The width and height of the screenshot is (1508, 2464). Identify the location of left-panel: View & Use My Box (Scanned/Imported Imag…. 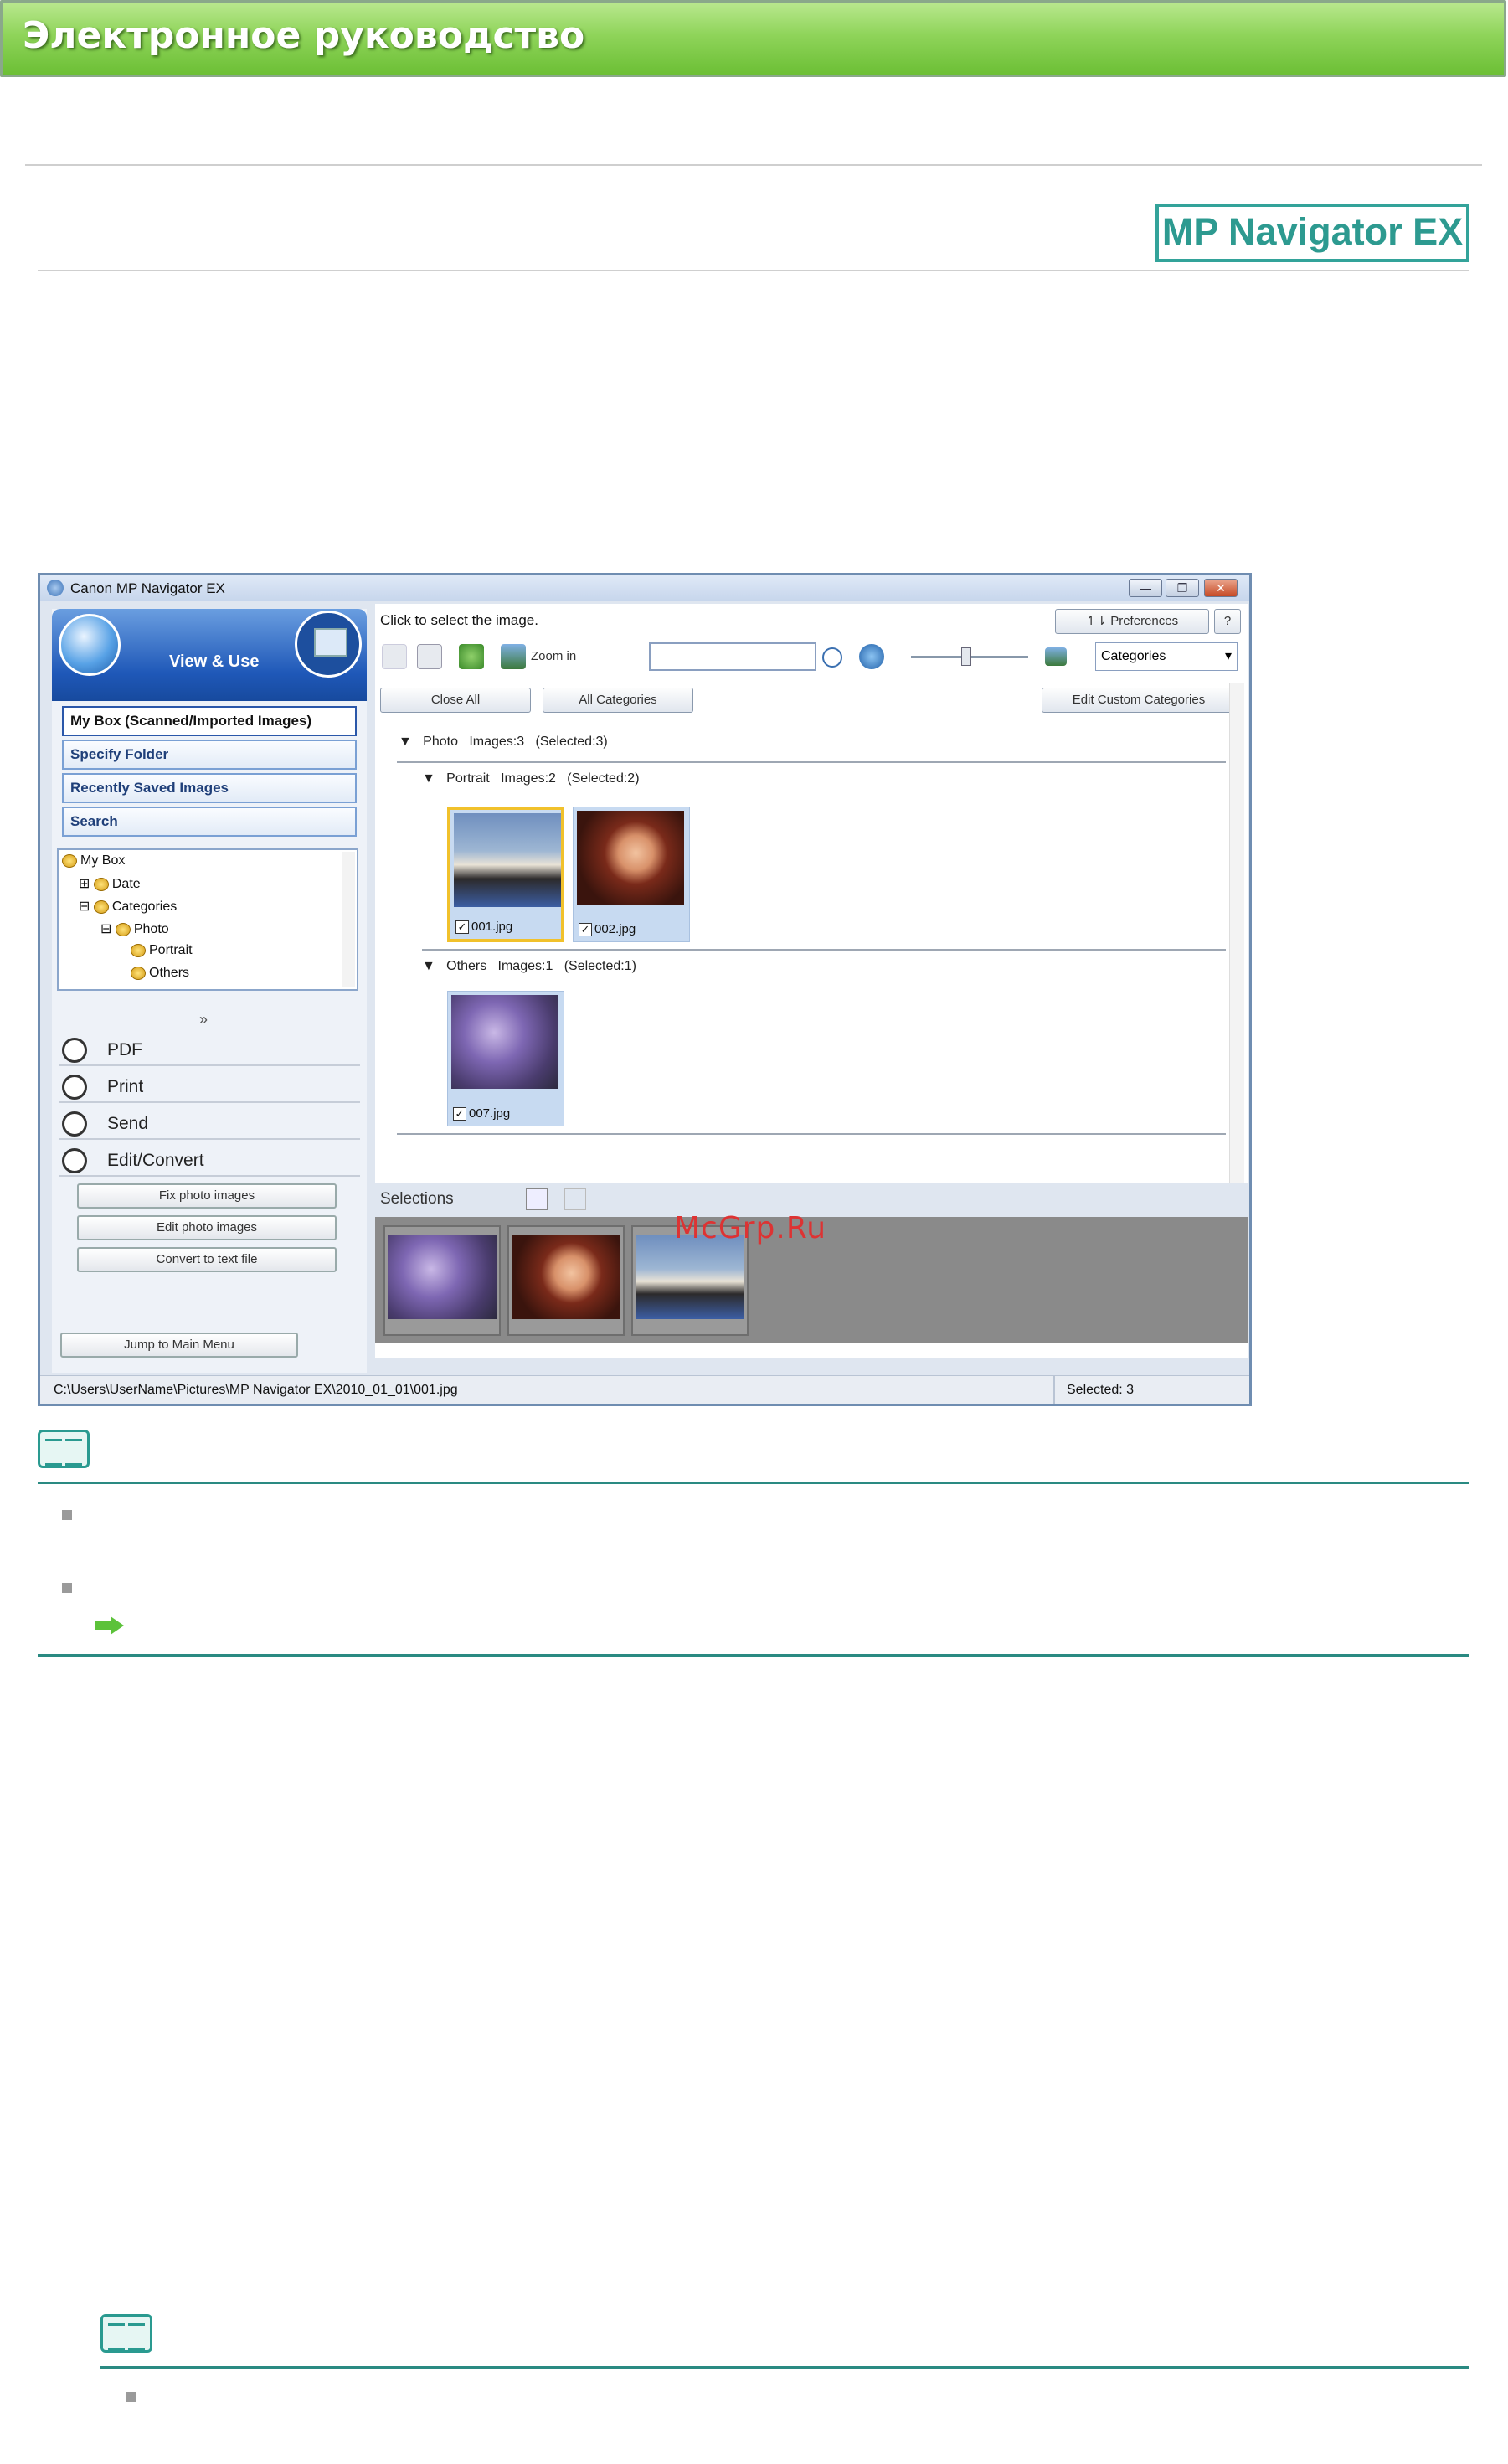
(209, 991).